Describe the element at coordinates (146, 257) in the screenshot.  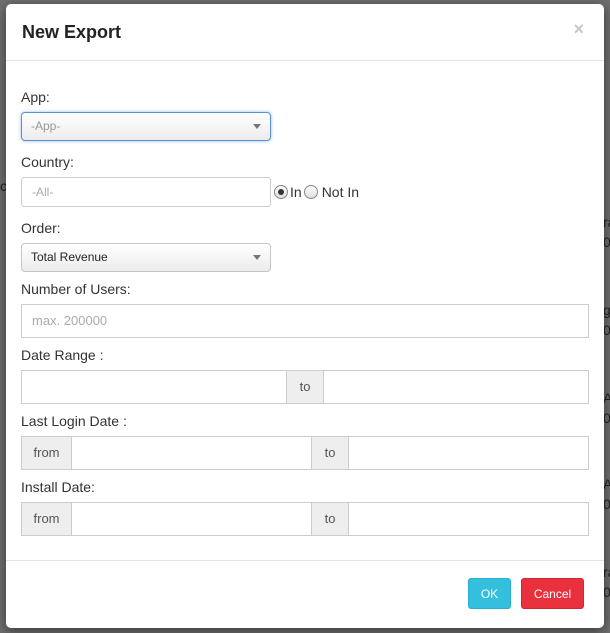
I see `order-select: Total Revenue` at that location.